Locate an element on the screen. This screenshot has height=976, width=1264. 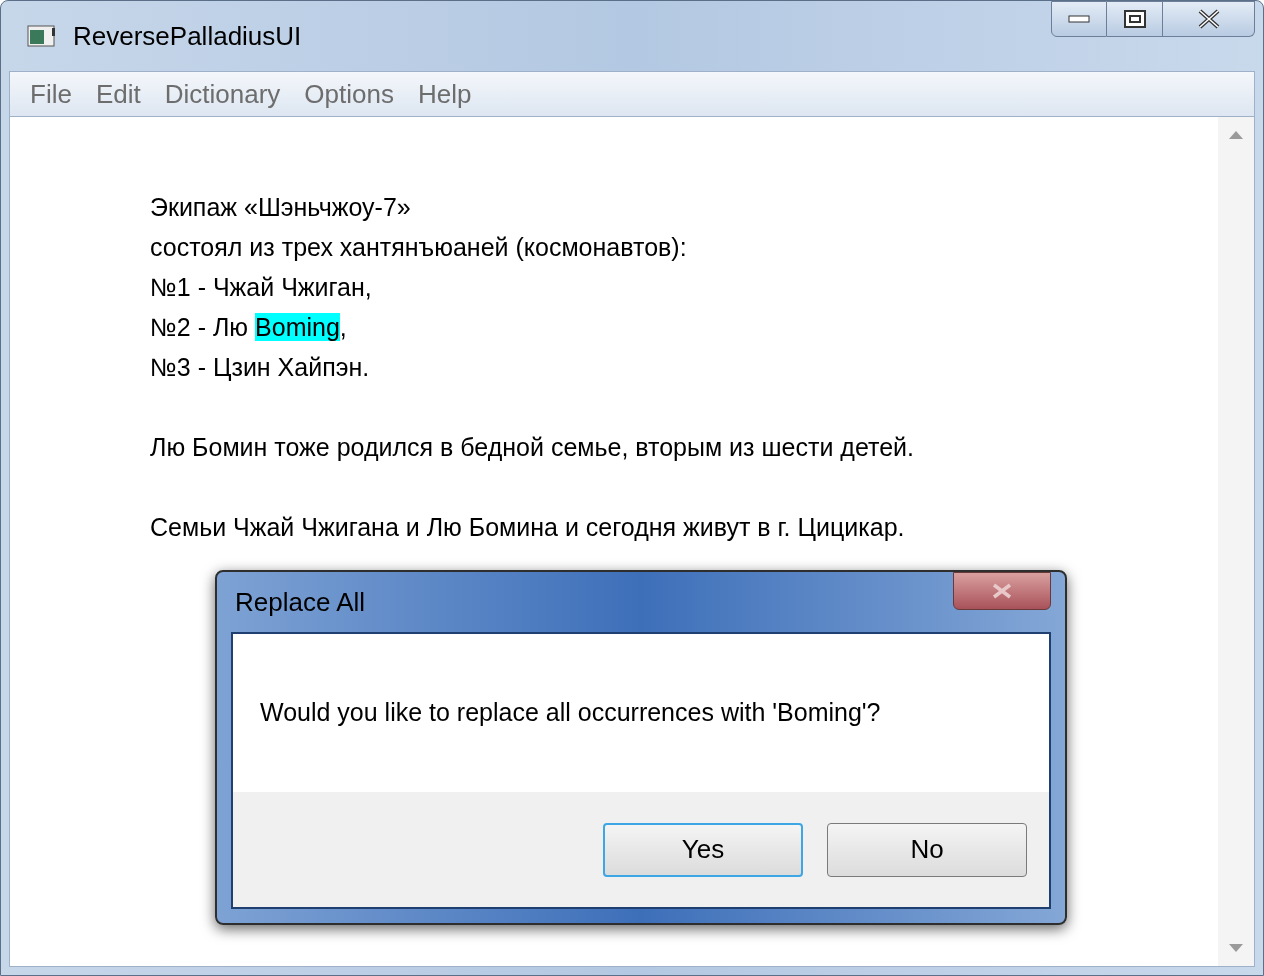
text-line: №3 - Цзин Хайпэн. is located at coordinates (260, 367).